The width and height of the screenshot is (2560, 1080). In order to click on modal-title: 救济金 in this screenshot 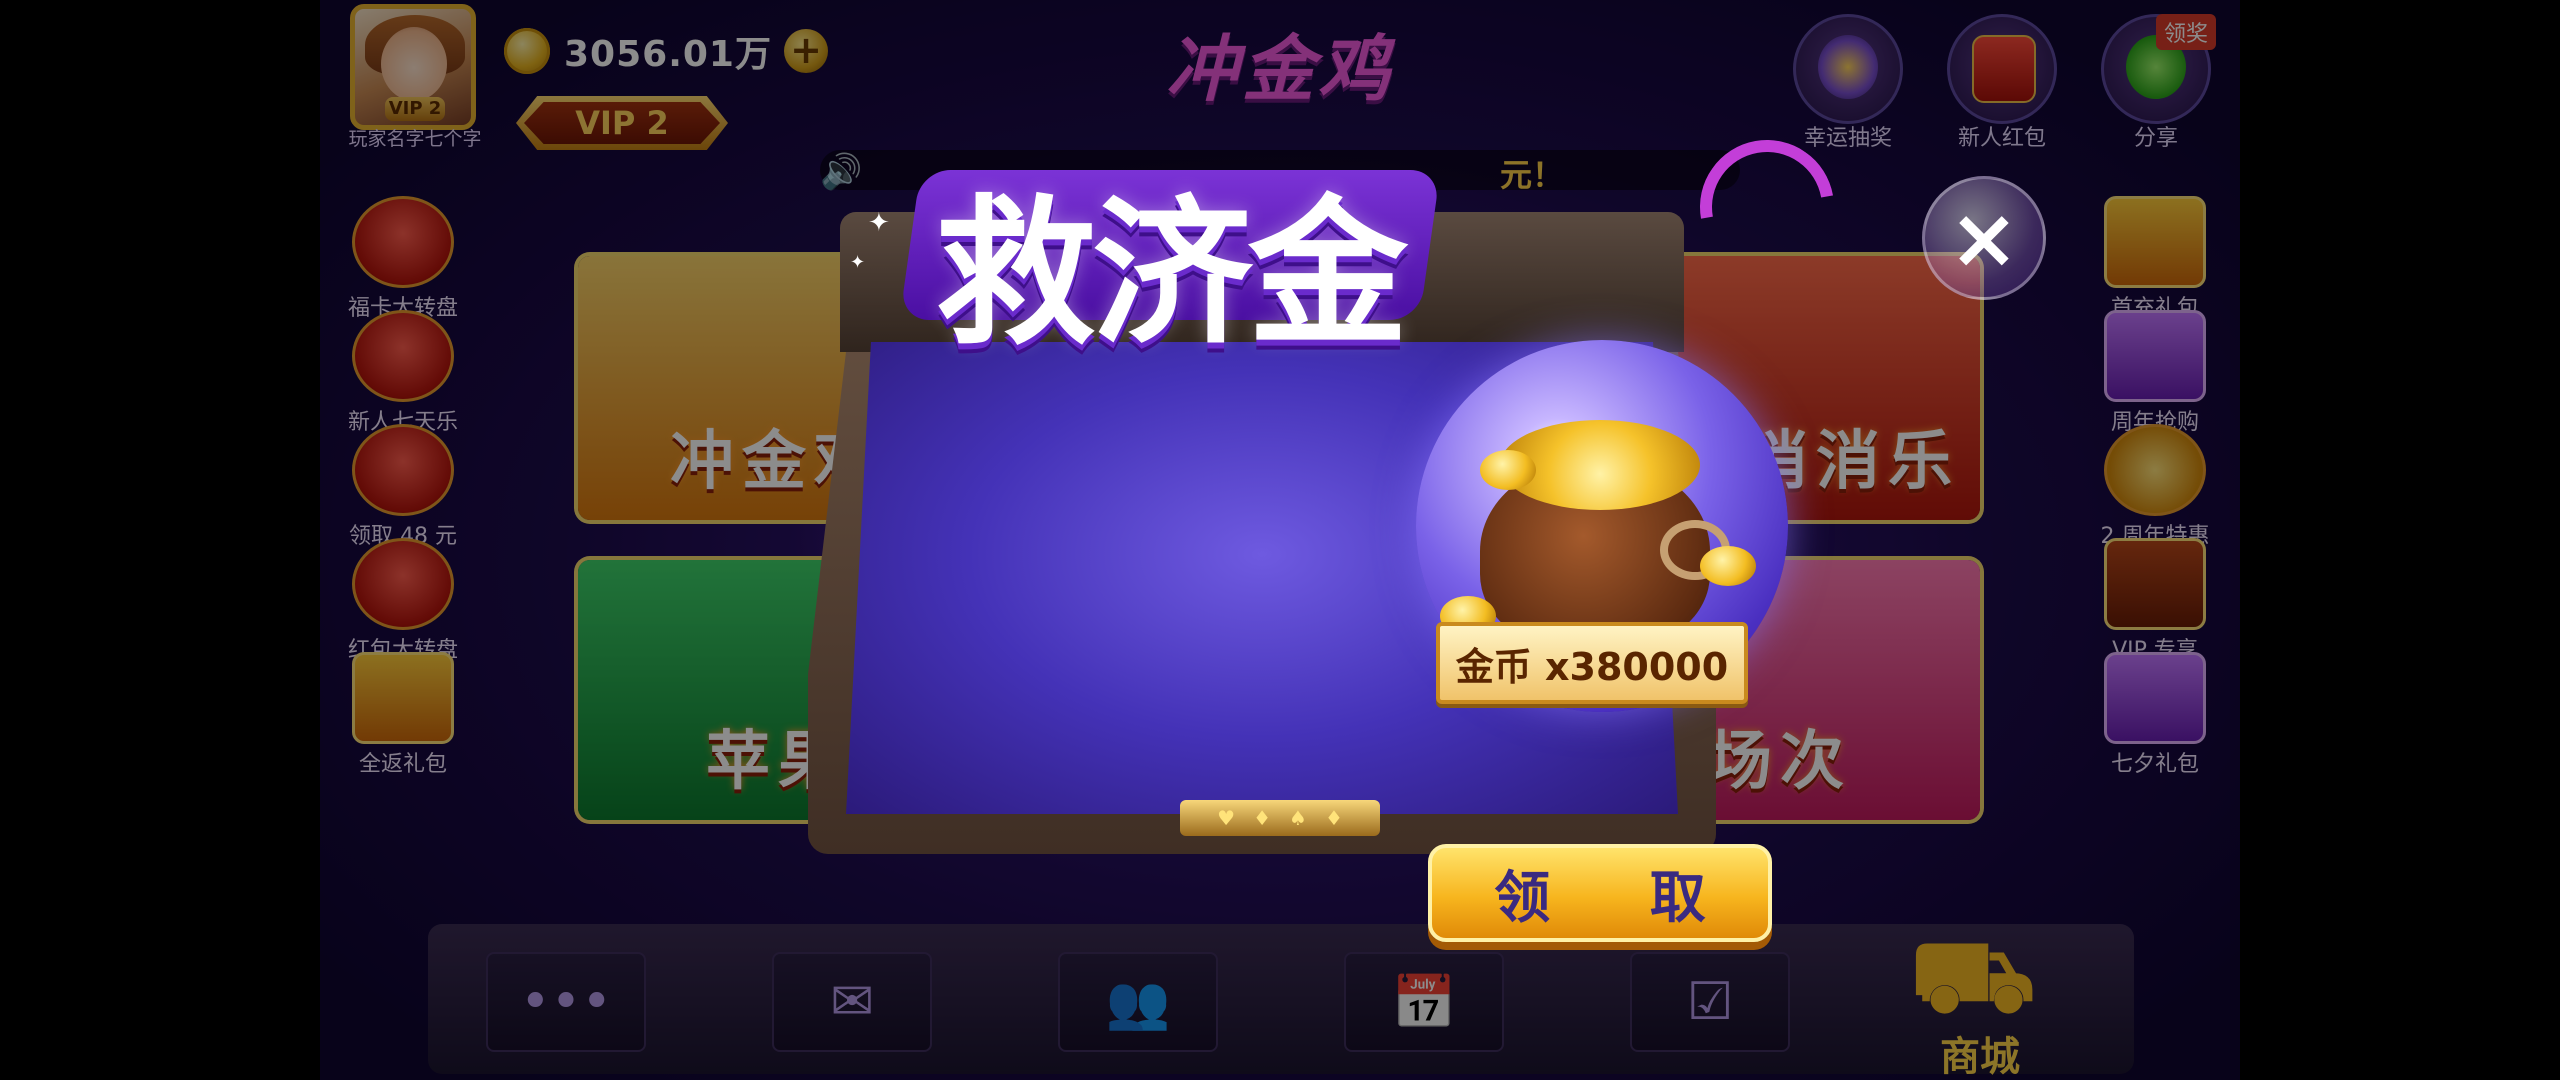, I will do `click(1171, 273)`.